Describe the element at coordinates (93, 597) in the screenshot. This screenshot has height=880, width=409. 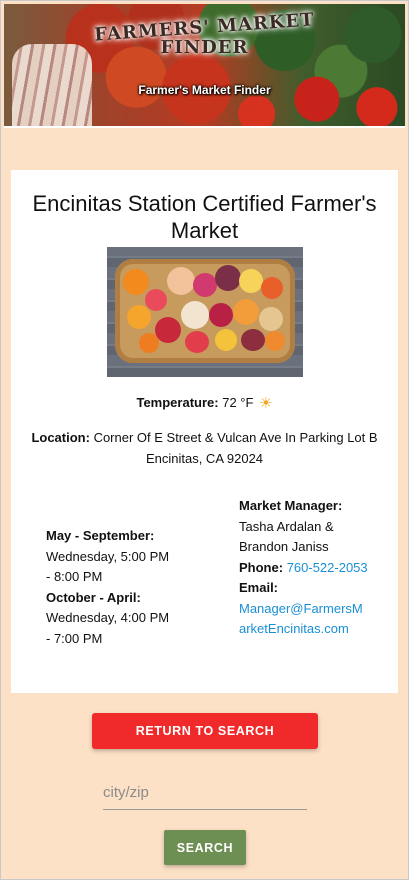
I see `schedule-season: October - April:` at that location.